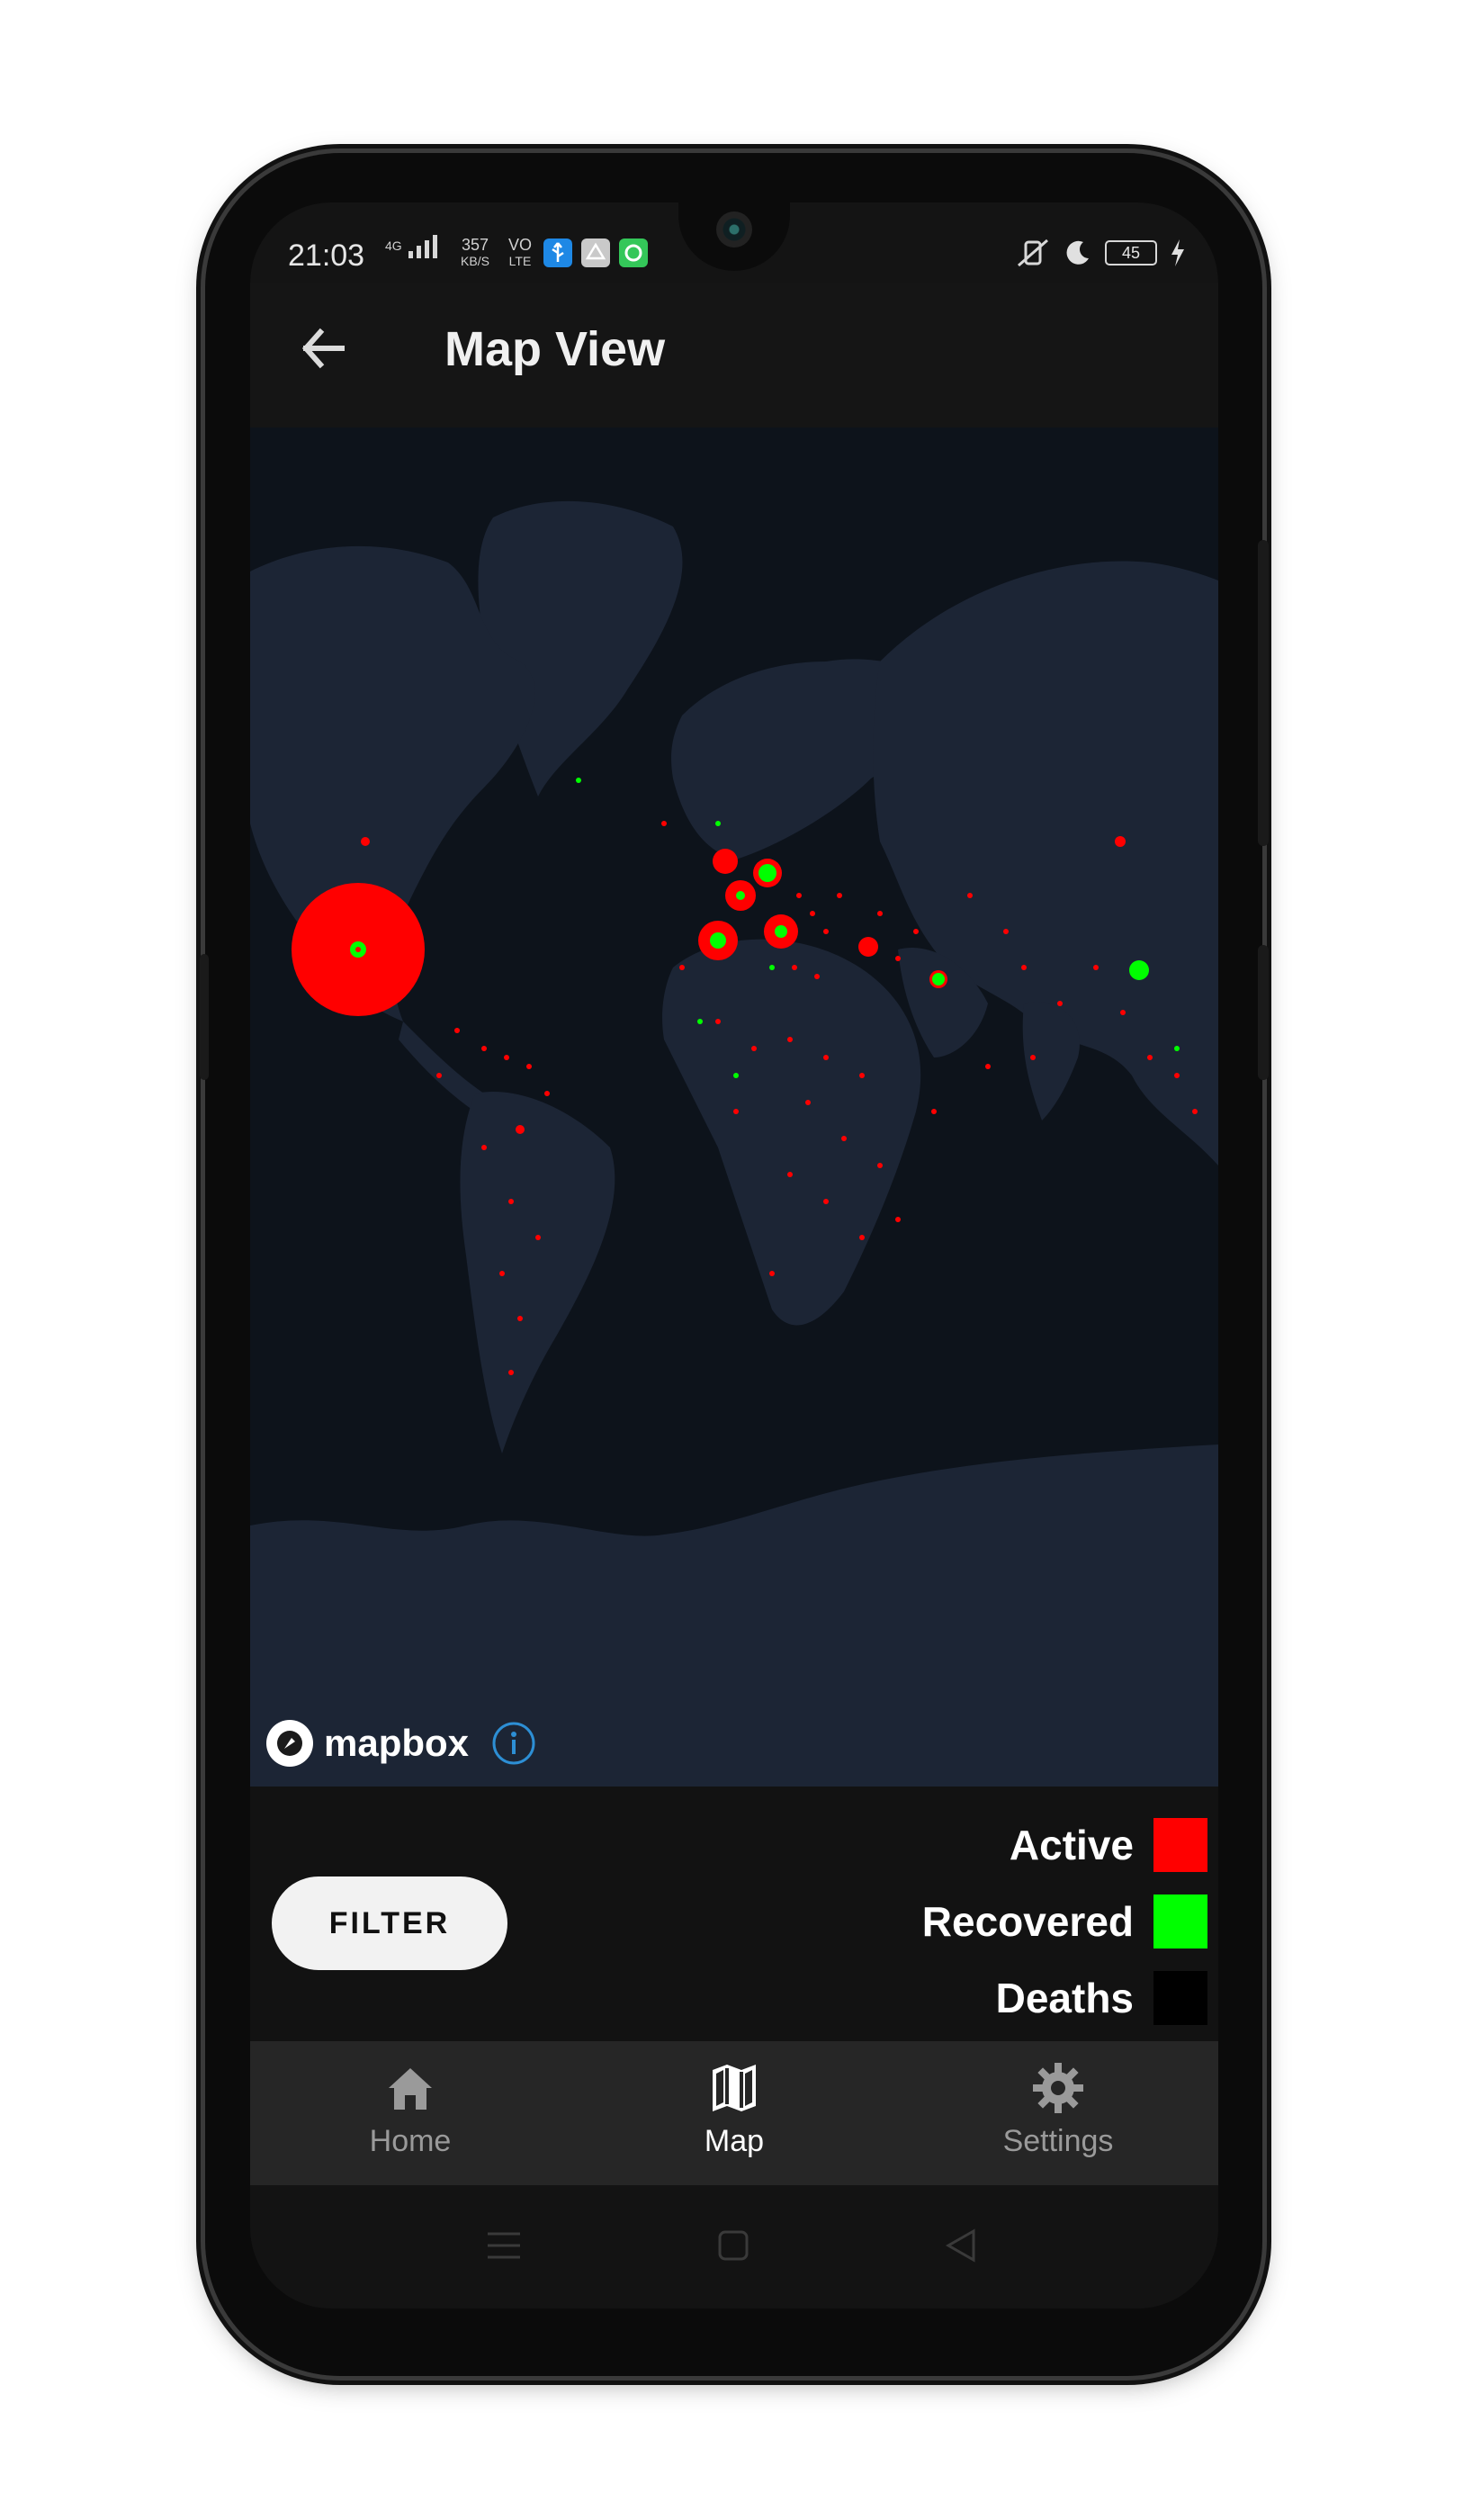  What do you see at coordinates (1180, 1921) in the screenshot?
I see `legend-swatch-recovered` at bounding box center [1180, 1921].